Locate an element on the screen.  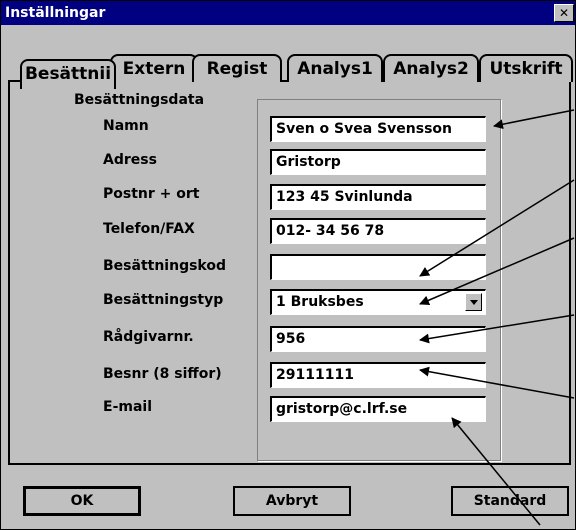
title-bar: Inställningar ✕ is located at coordinates (288, 13).